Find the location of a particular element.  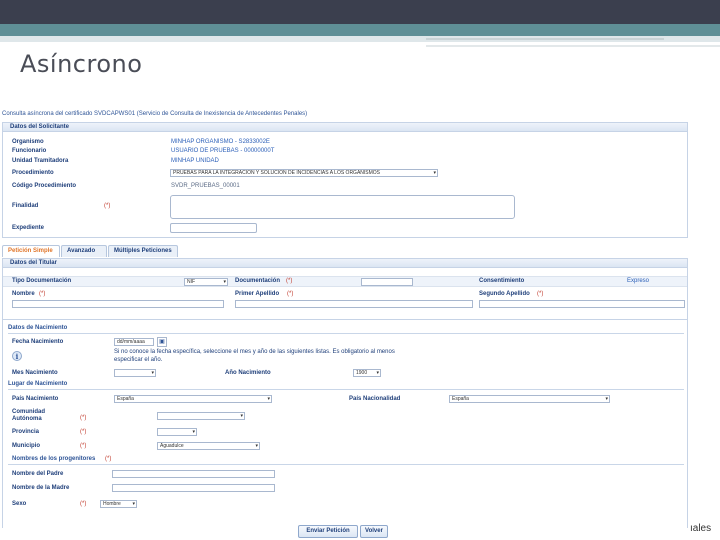

organismo-value: MINHAP ORGANISMO - S2833002E is located at coordinates (220, 142).